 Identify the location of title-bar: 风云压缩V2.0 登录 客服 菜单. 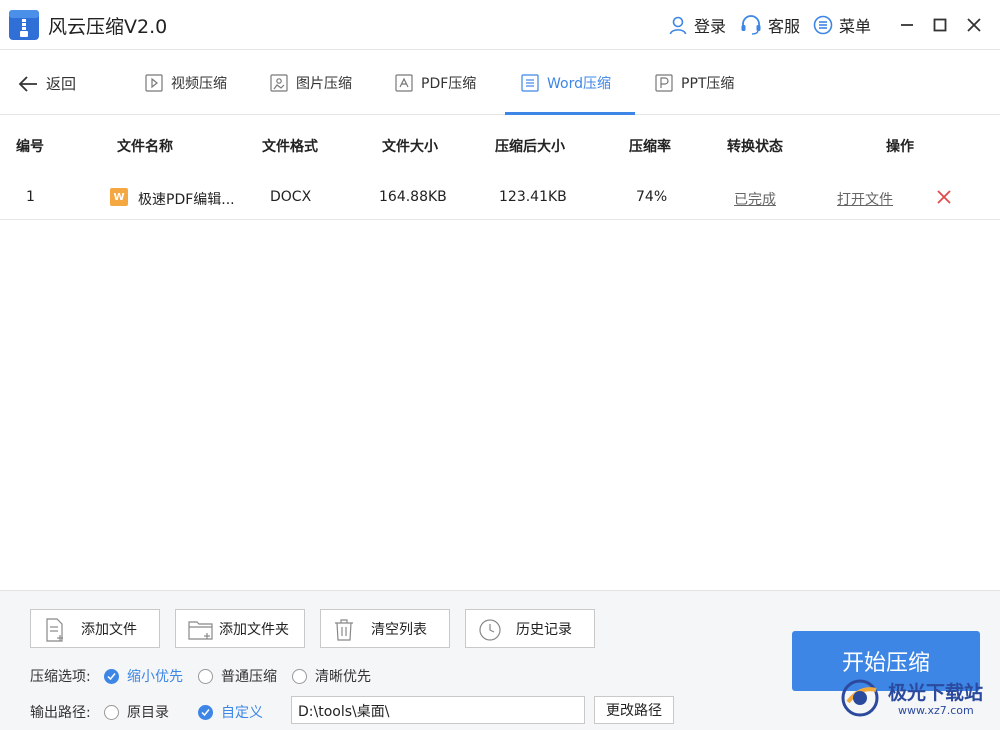
(500, 25).